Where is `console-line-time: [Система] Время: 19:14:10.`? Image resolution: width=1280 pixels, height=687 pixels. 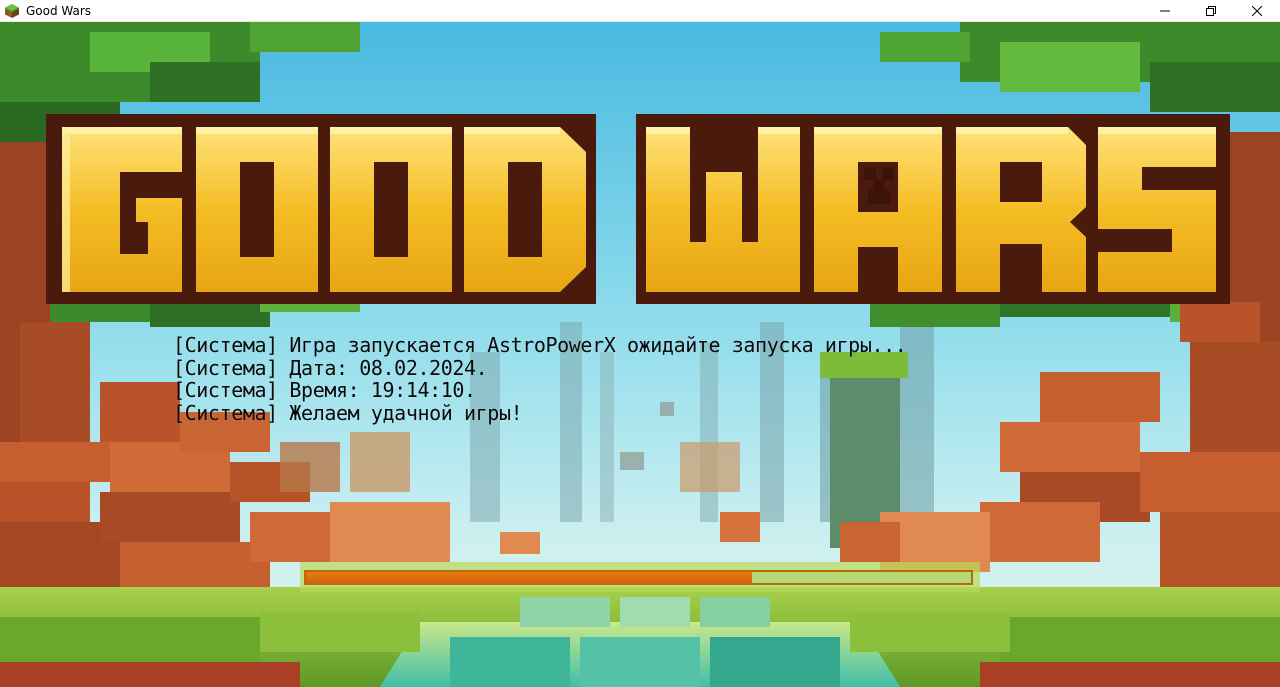 console-line-time: [Система] Время: 19:14:10. is located at coordinates (324, 390).